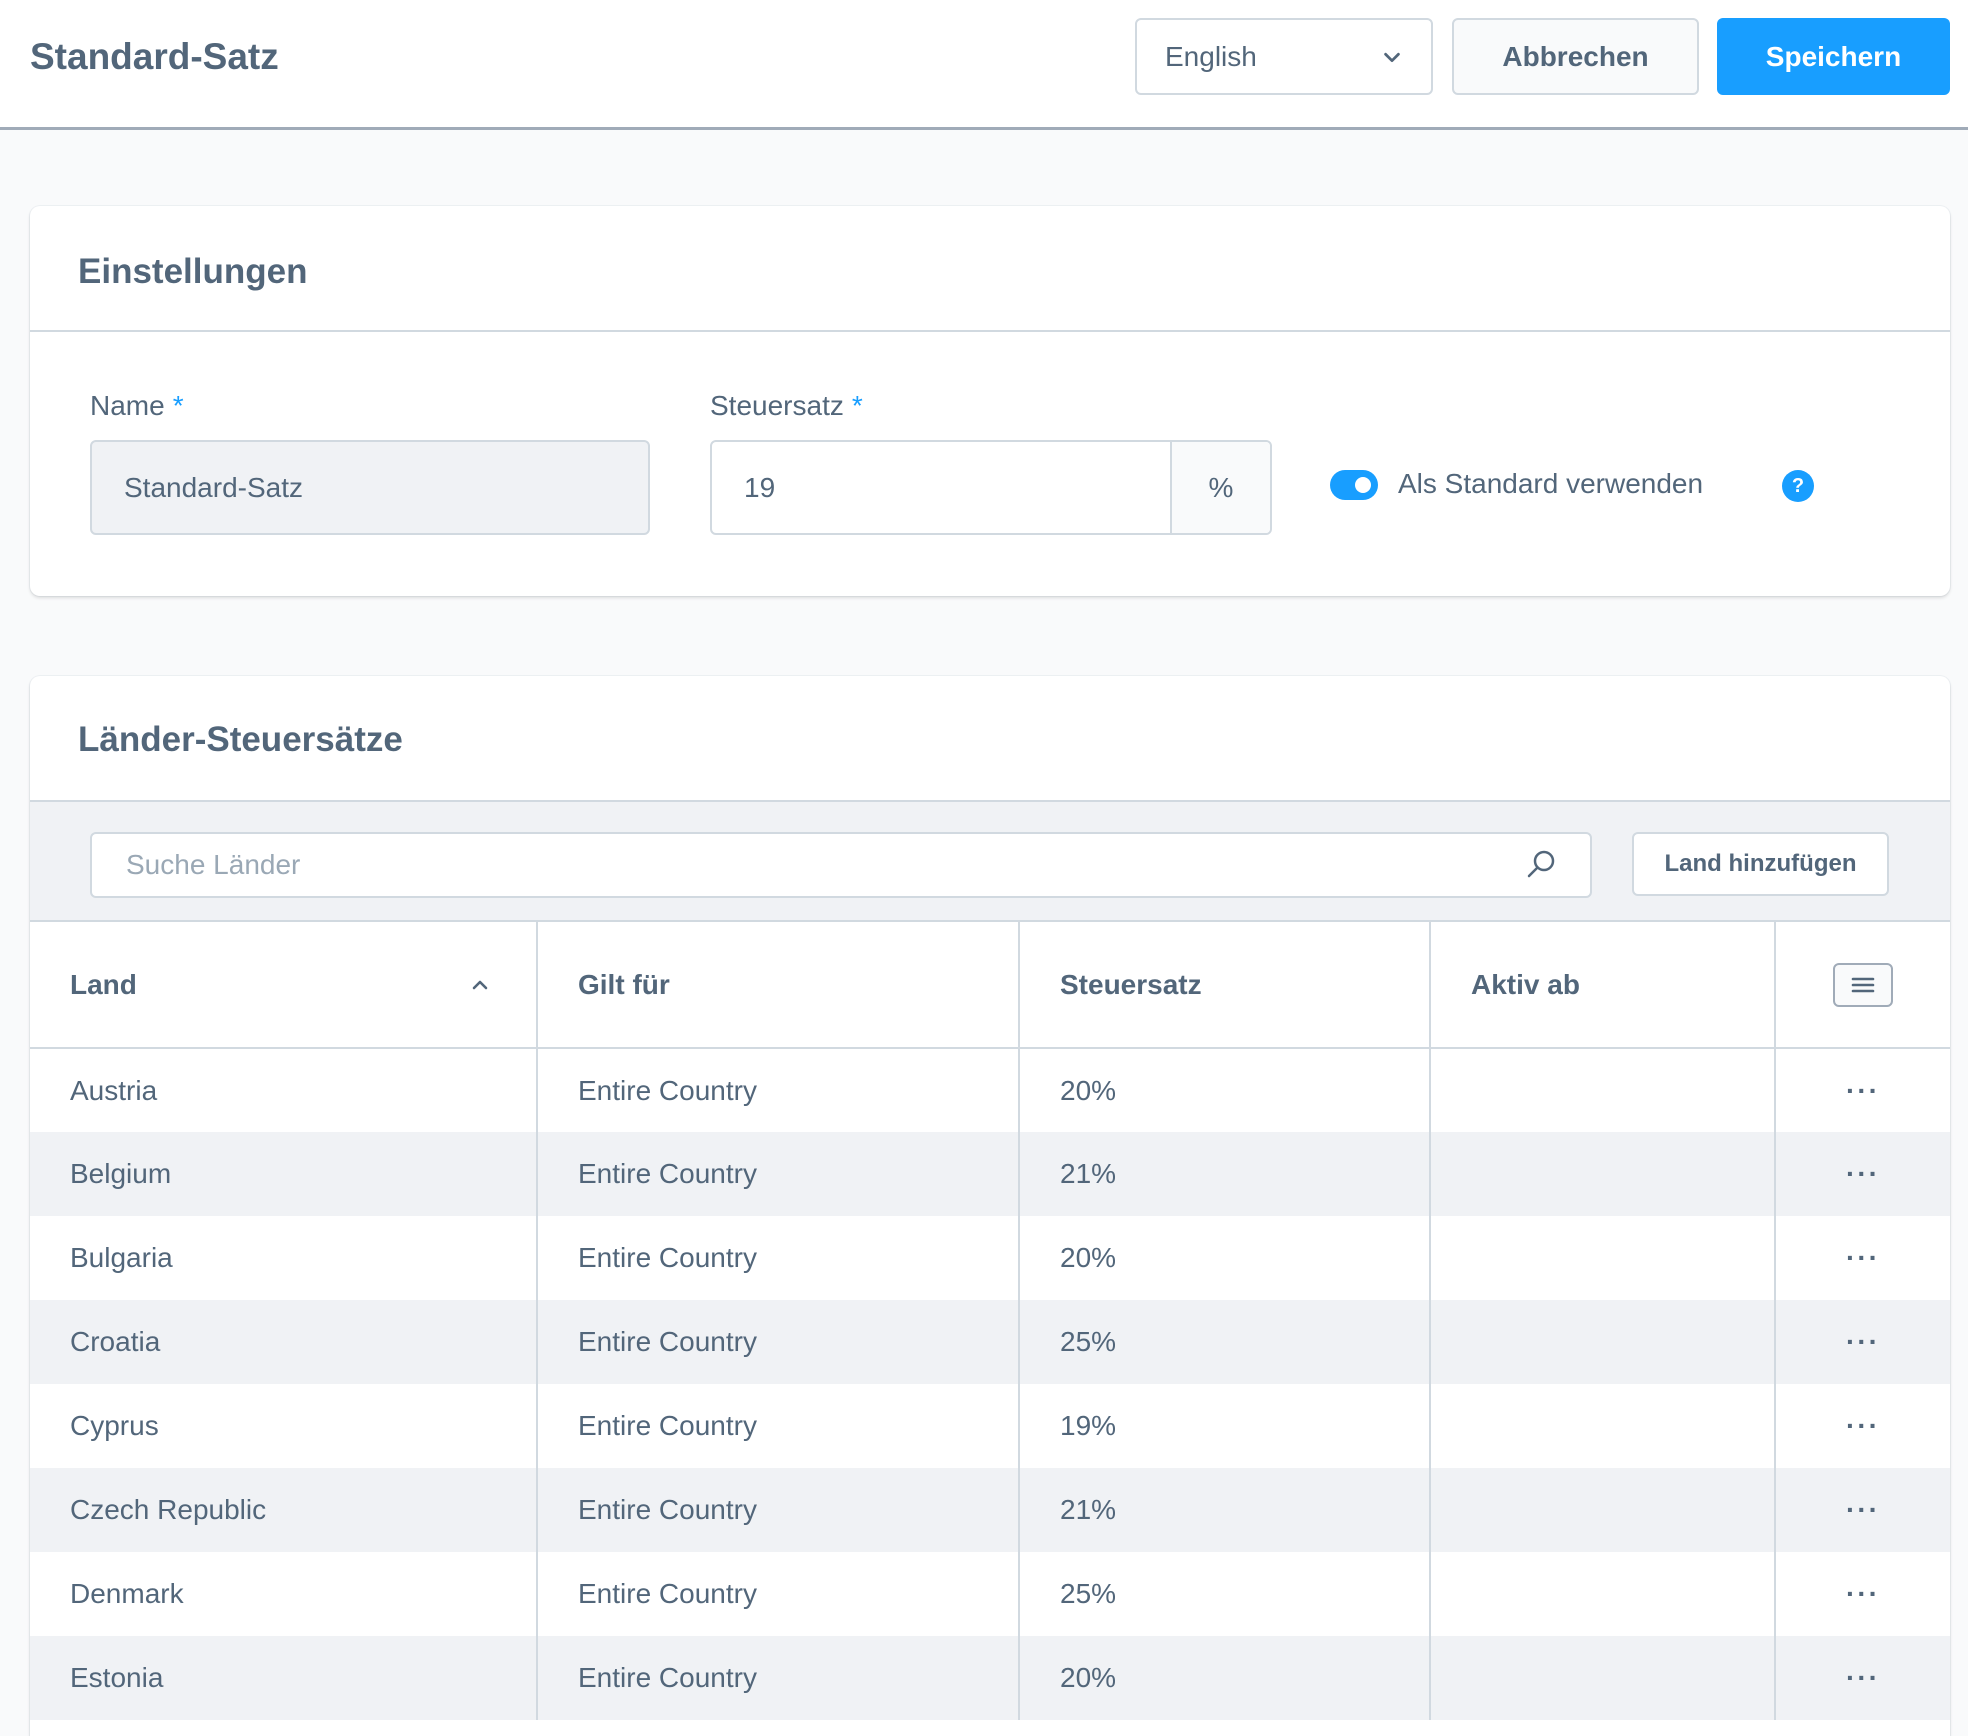 The height and width of the screenshot is (1736, 1968). Describe the element at coordinates (1363, 485) in the screenshot. I see `toggle-knob` at that location.